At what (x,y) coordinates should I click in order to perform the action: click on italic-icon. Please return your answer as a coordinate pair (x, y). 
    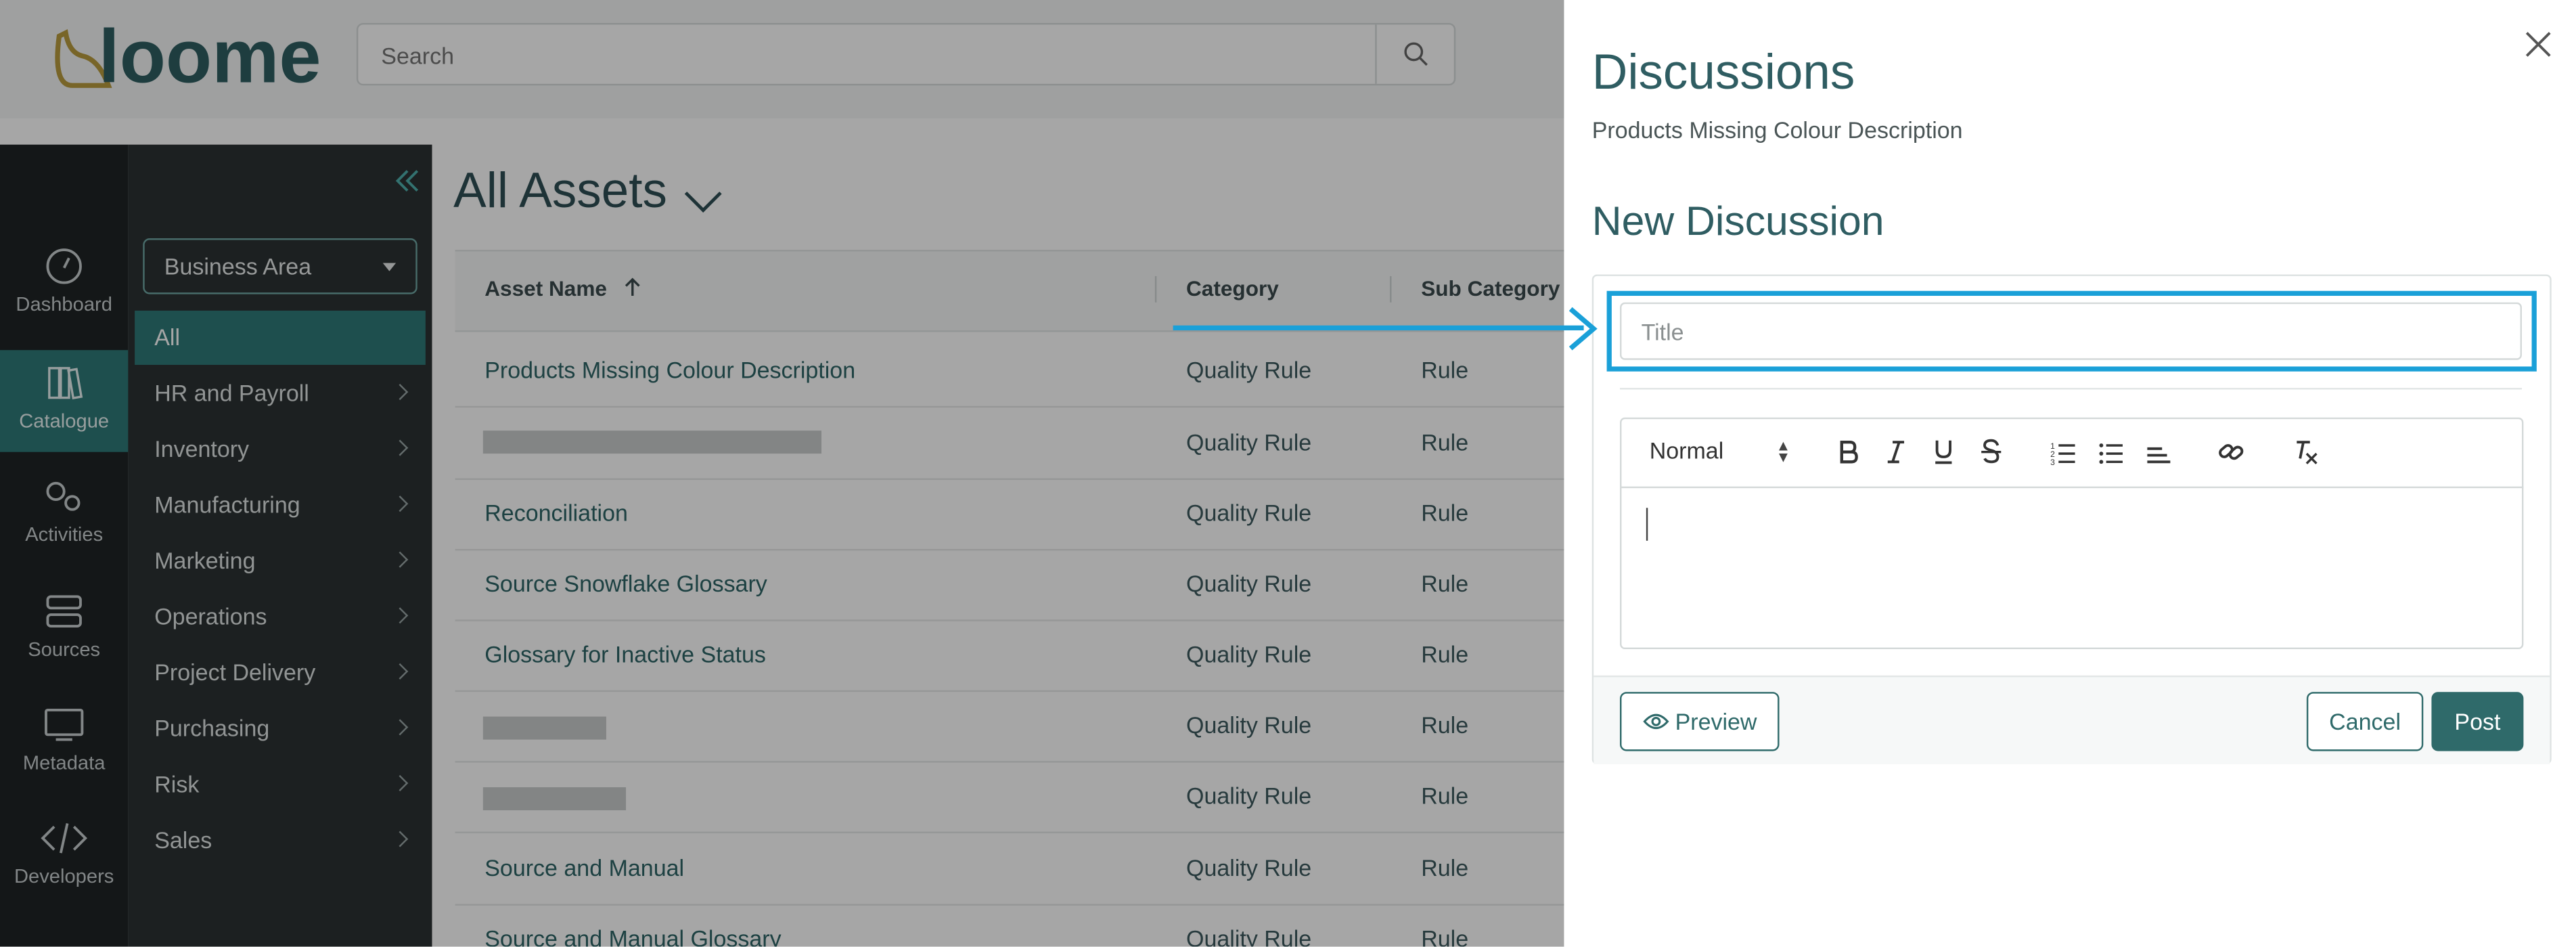
    Looking at the image, I should click on (1896, 453).